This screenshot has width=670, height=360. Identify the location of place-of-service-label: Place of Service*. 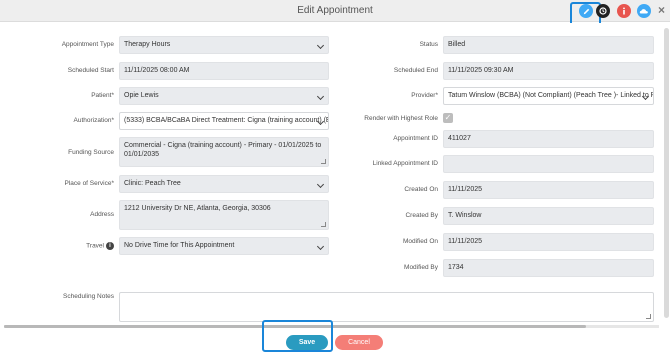
(89, 183).